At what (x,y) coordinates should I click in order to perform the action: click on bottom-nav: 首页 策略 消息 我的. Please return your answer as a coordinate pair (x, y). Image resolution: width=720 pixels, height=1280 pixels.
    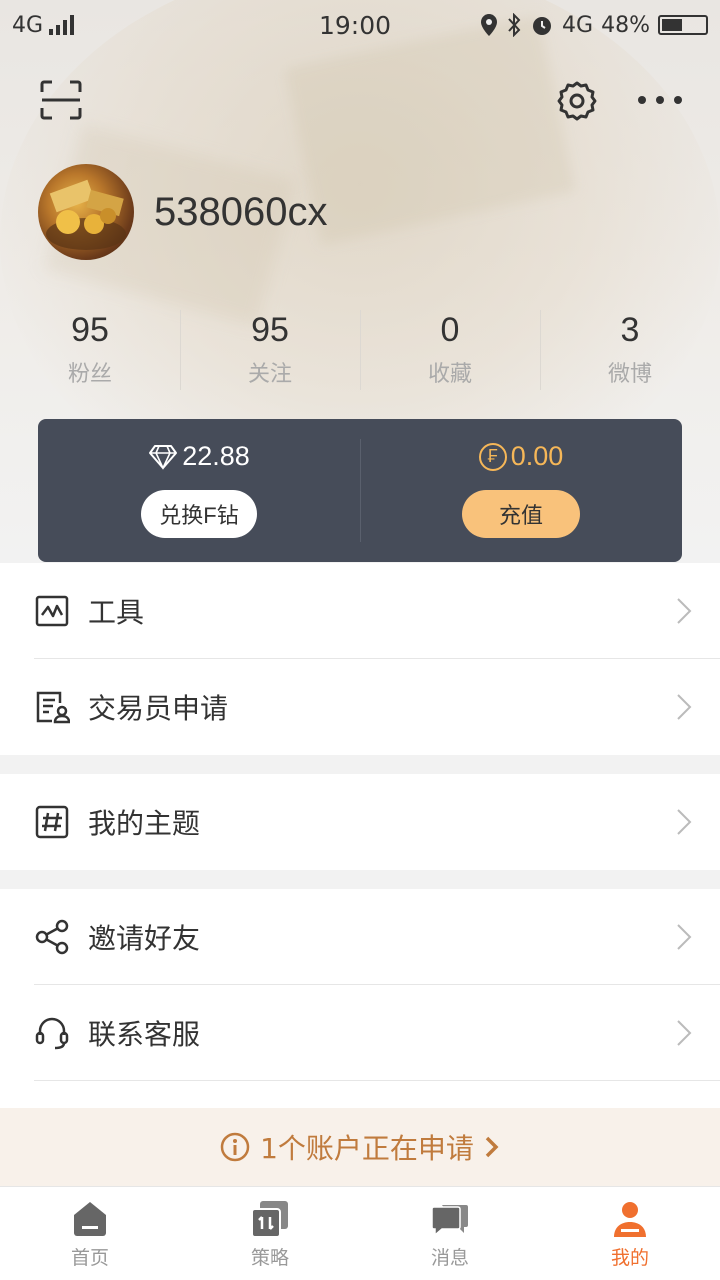
    Looking at the image, I should click on (360, 1233).